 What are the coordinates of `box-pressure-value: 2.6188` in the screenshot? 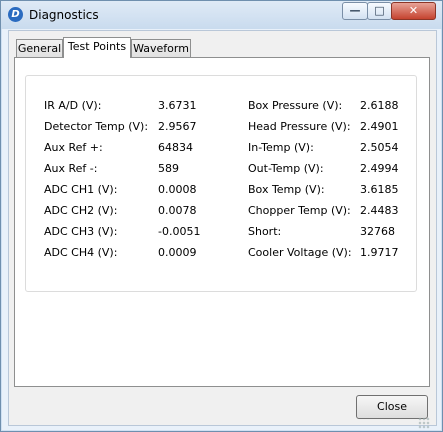 It's located at (379, 105).